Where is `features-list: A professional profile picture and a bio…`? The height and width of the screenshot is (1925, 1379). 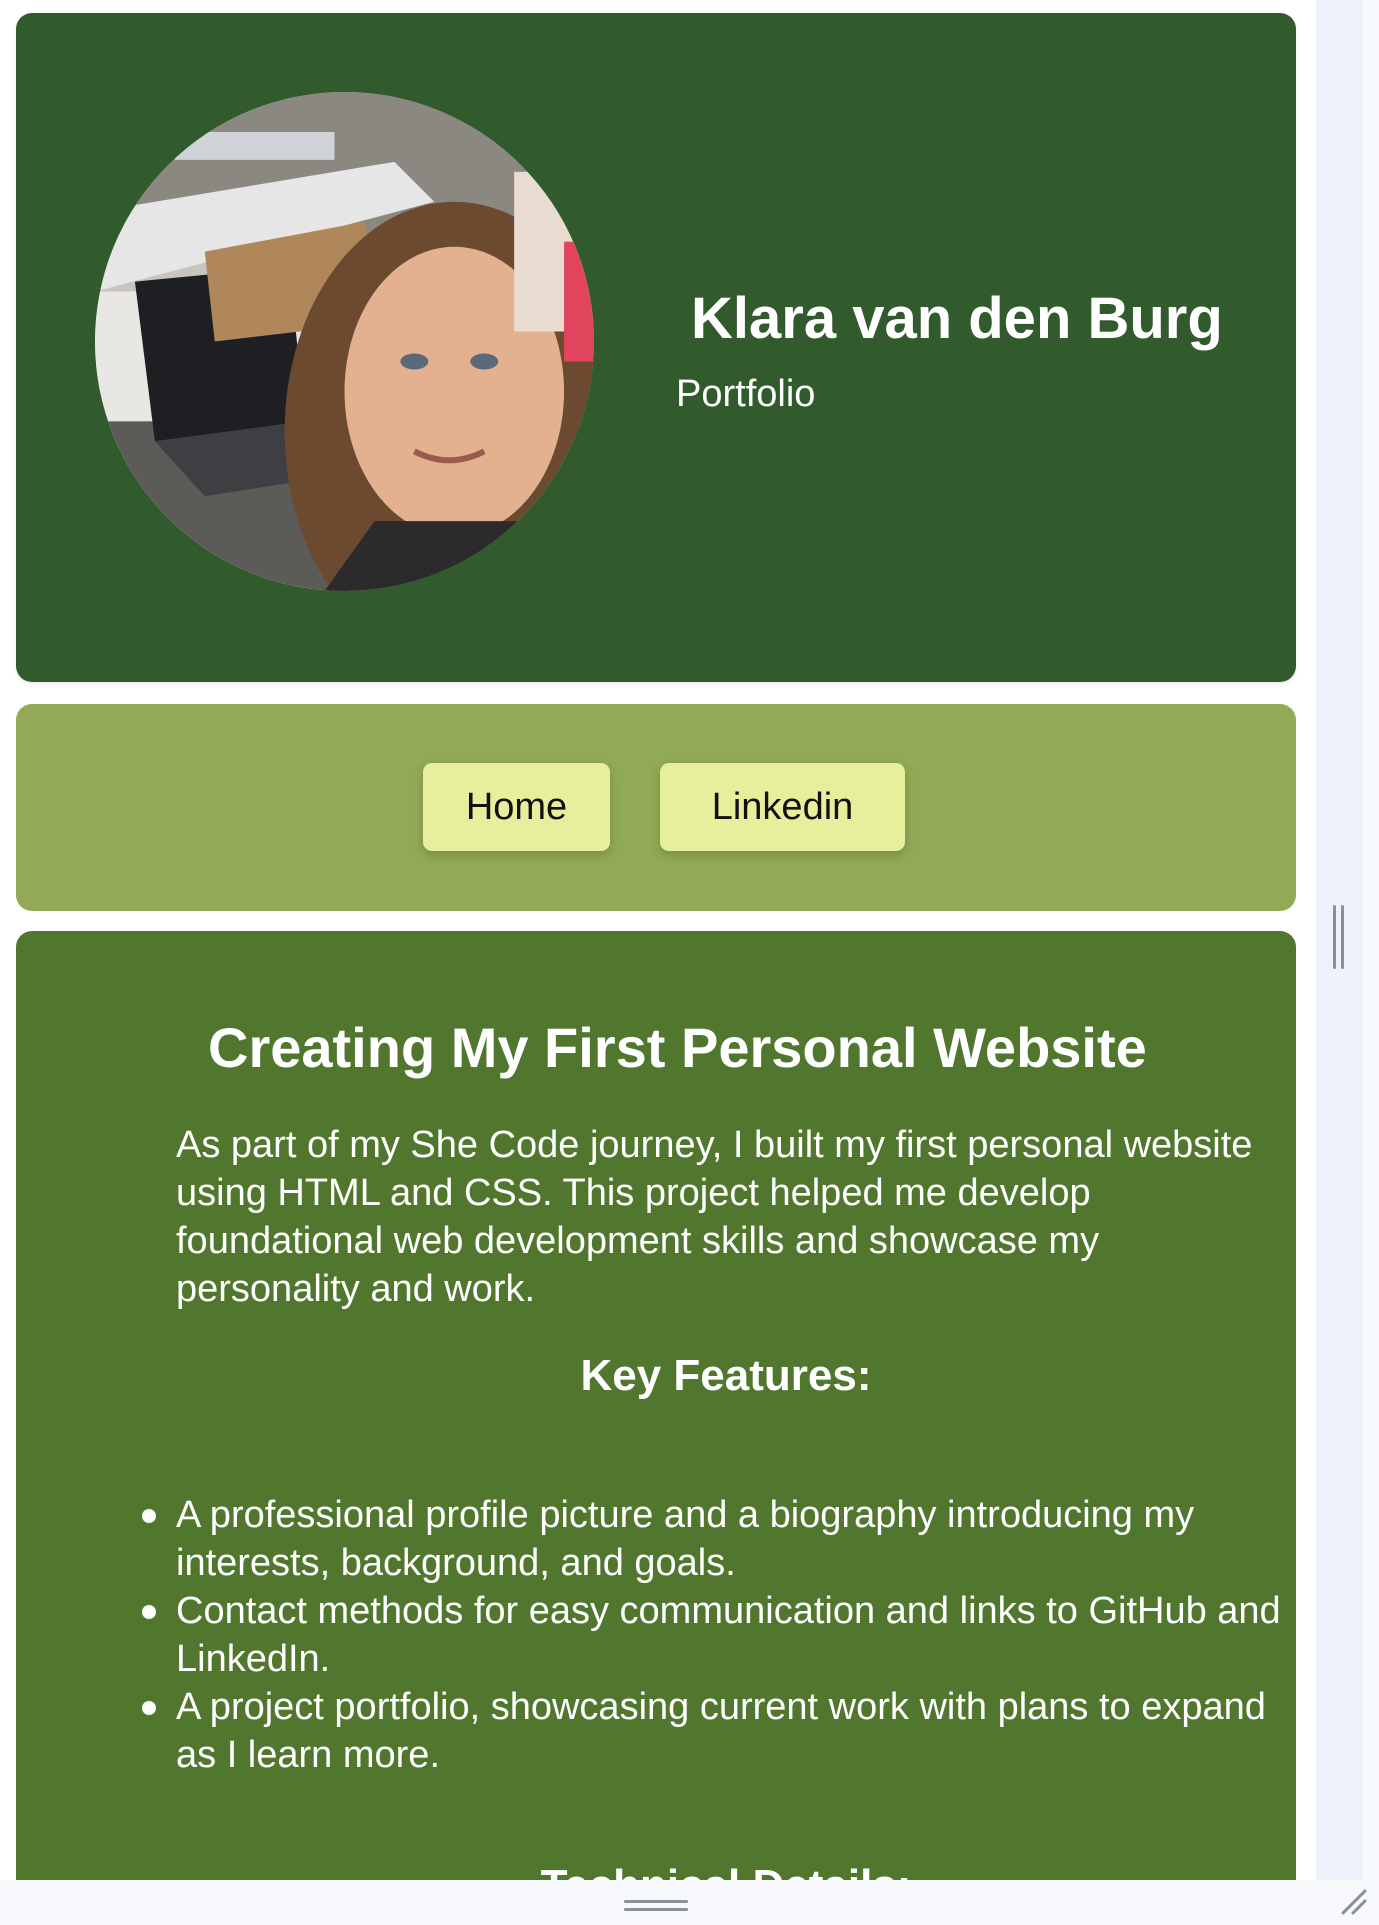 features-list: A professional profile picture and a bio… is located at coordinates (714, 1635).